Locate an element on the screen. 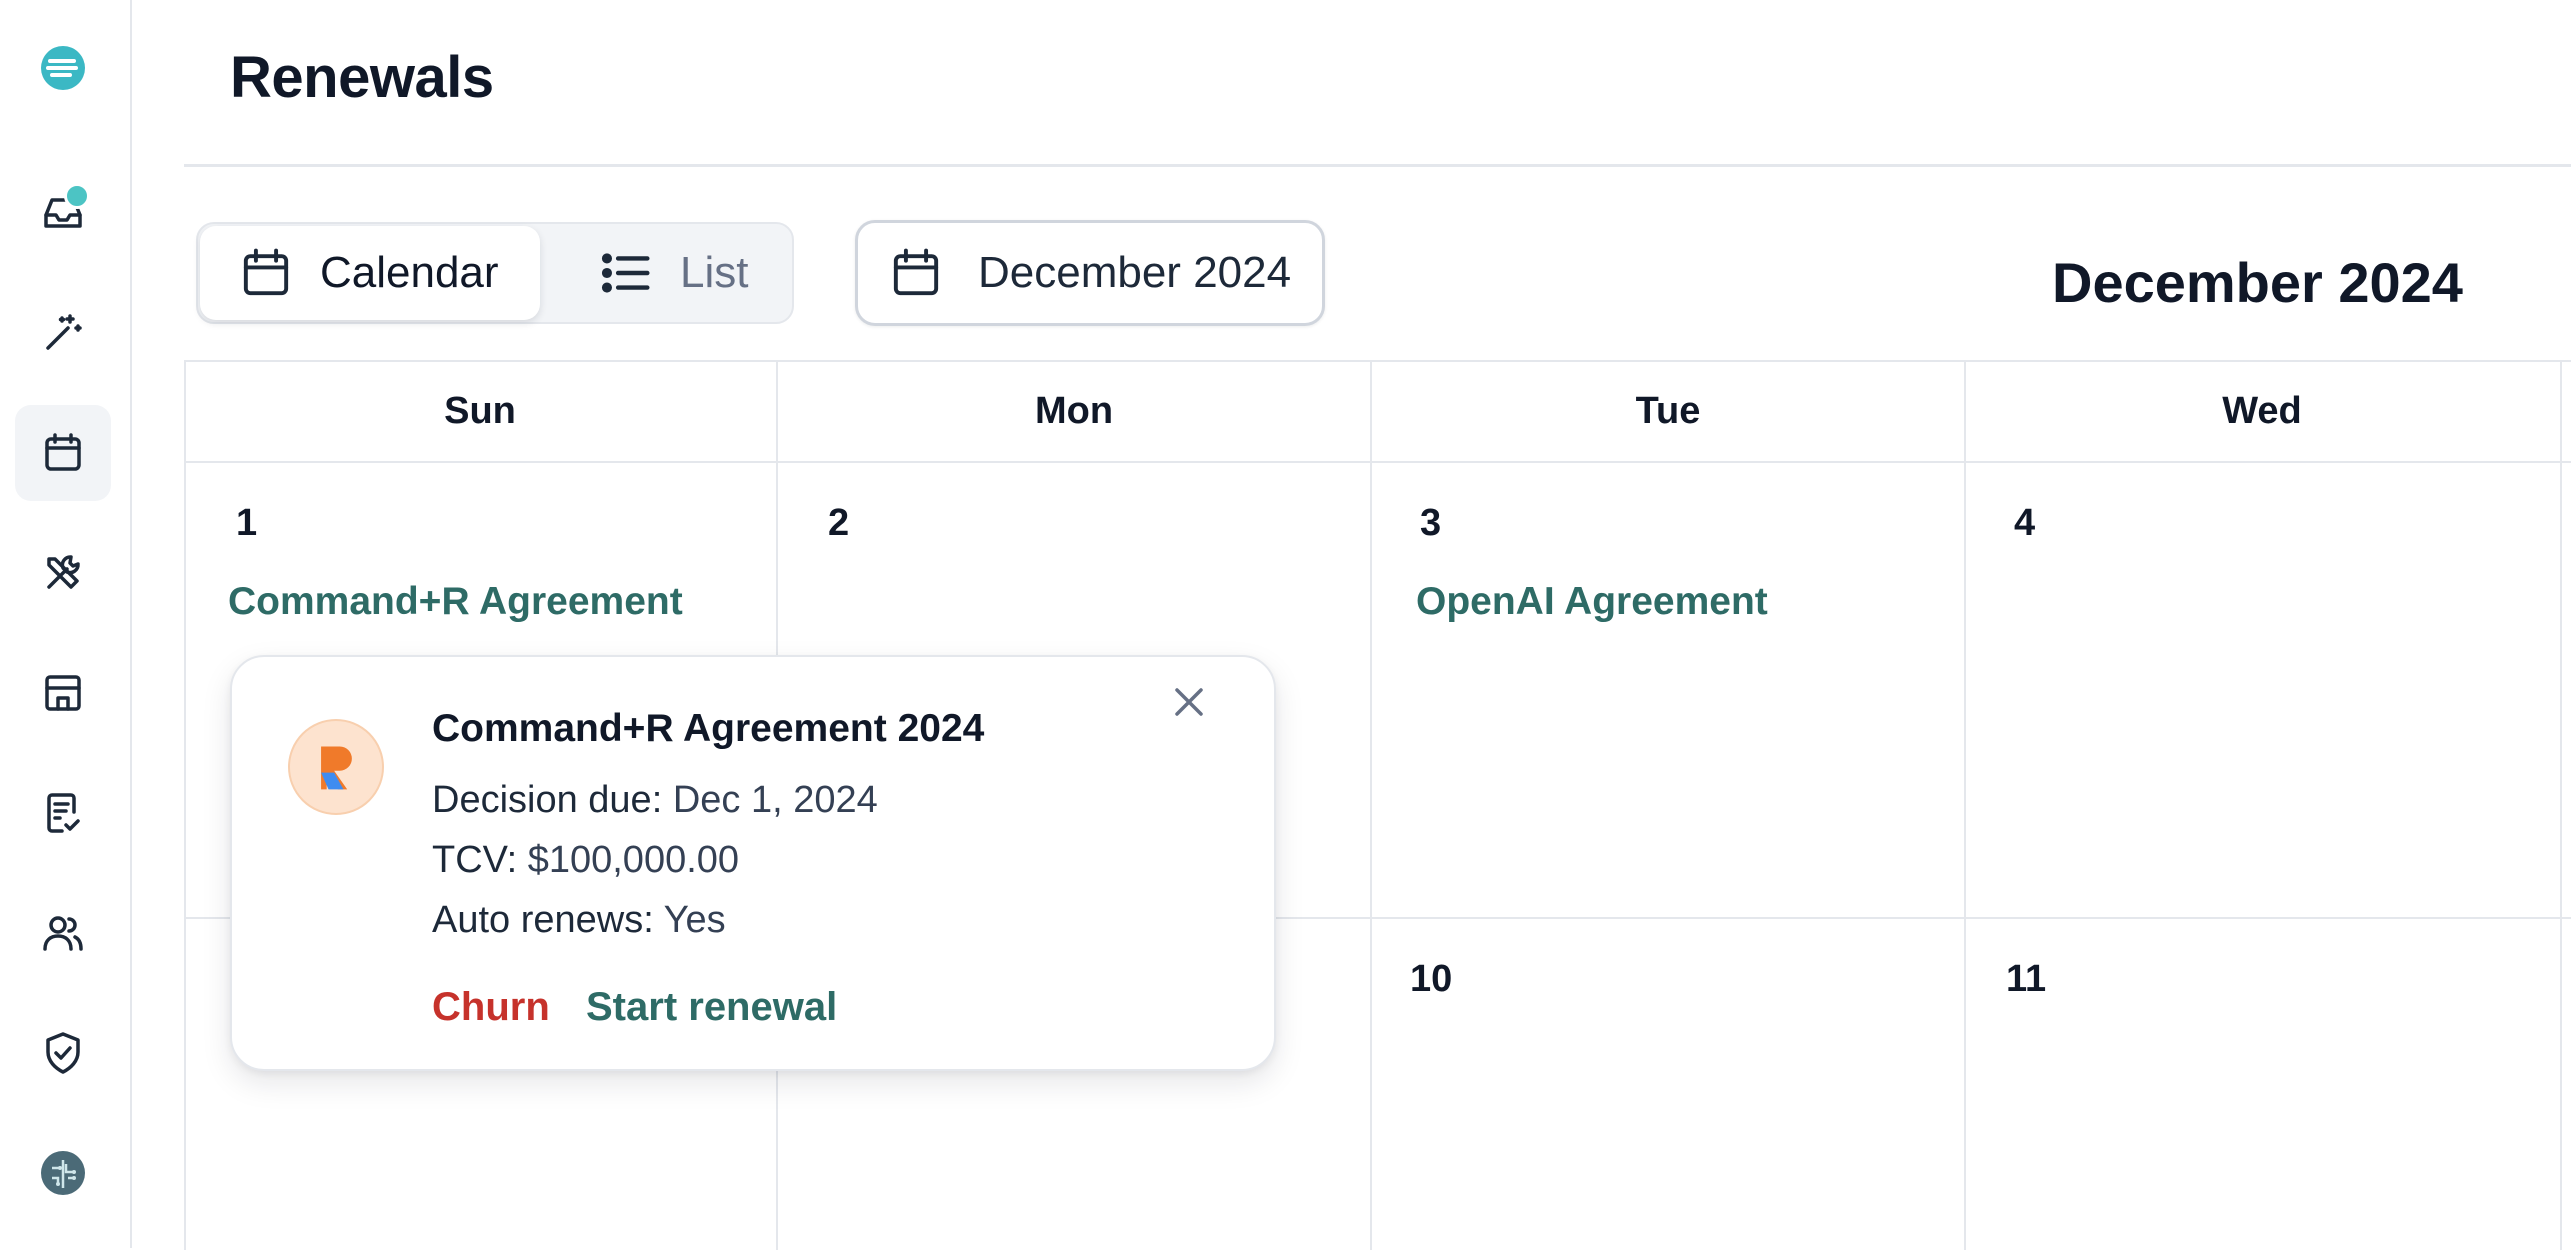 The height and width of the screenshot is (1250, 2571). start-renewal-button: Start renewal is located at coordinates (711, 1007).